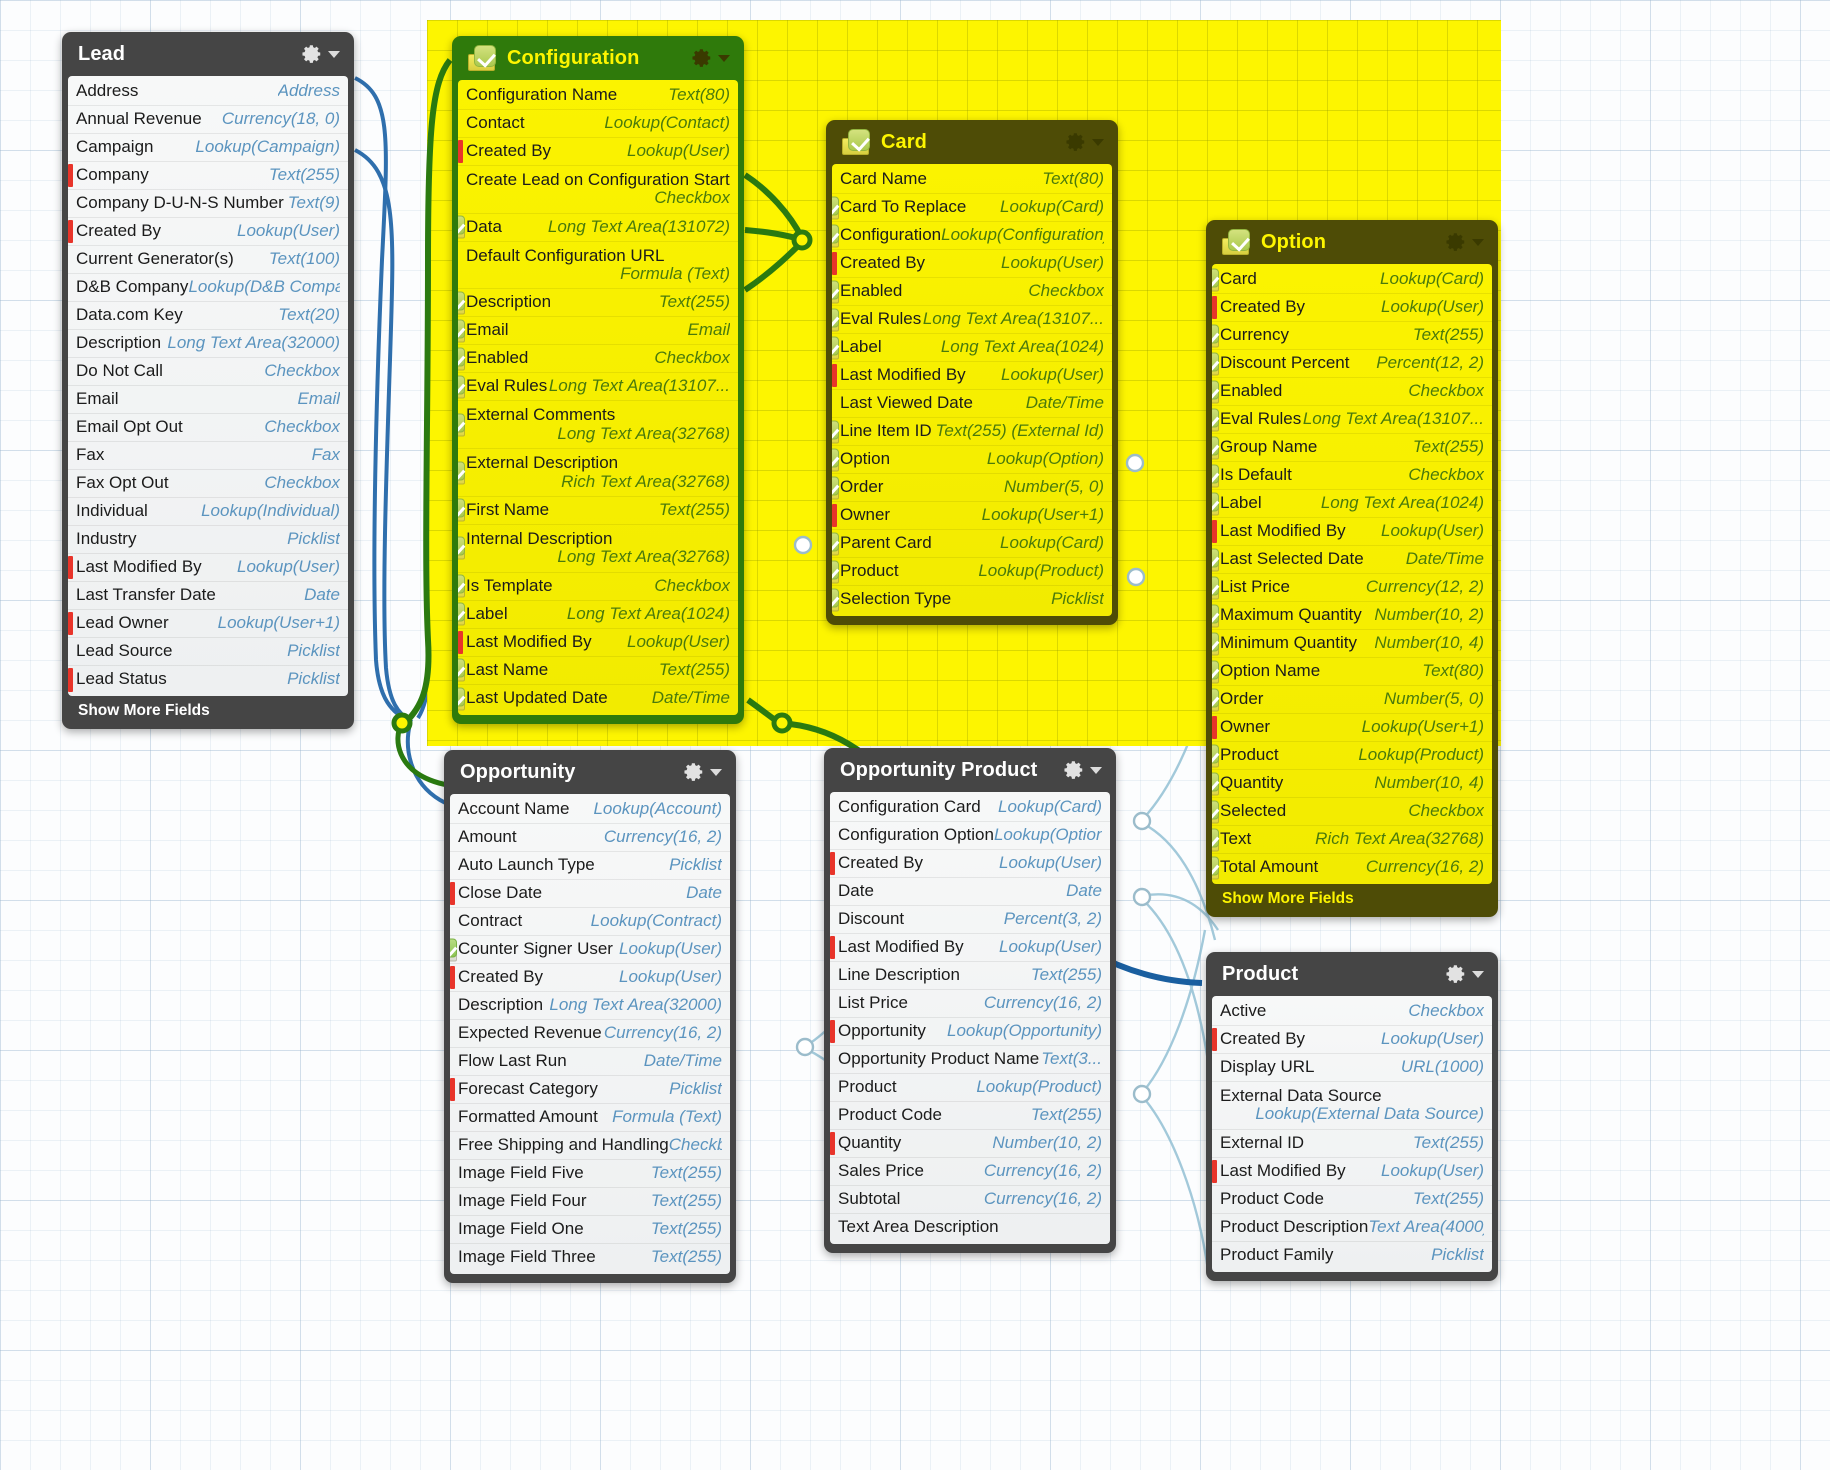 The height and width of the screenshot is (1470, 1830). What do you see at coordinates (970, 976) in the screenshot?
I see `field-row: Line Description Text(255)` at bounding box center [970, 976].